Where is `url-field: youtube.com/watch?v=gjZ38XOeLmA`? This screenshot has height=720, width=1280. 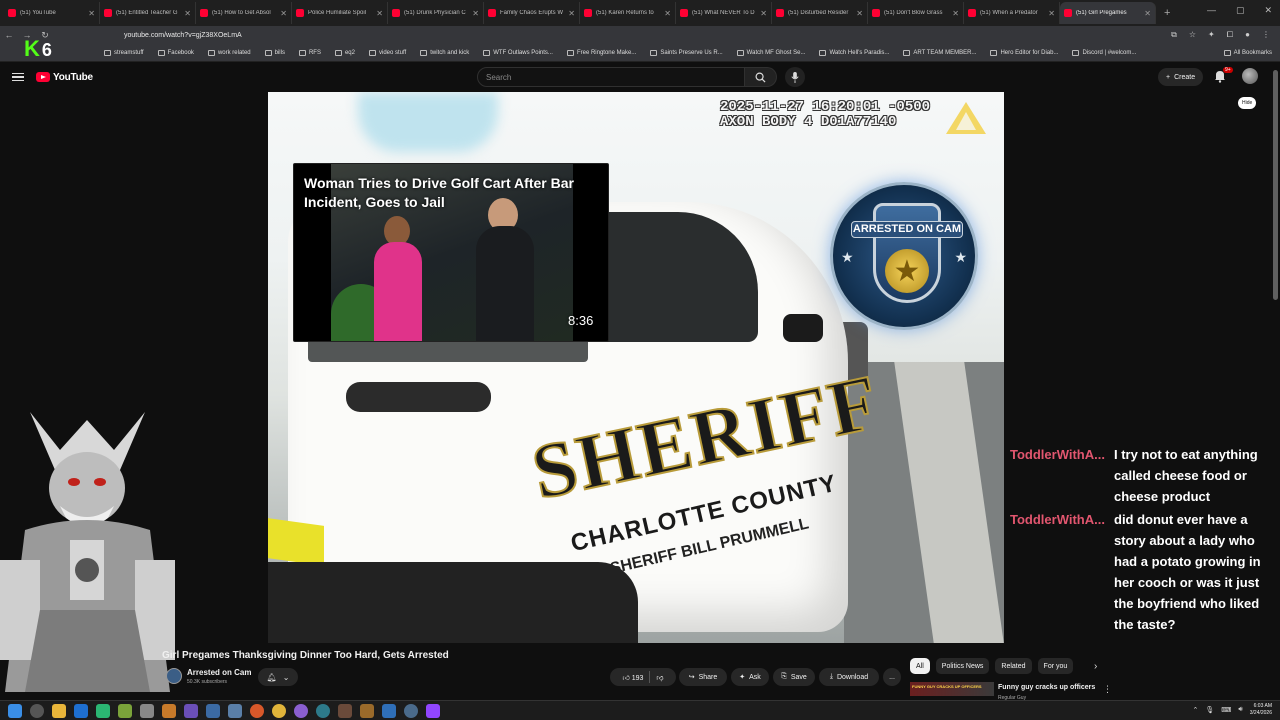 url-field: youtube.com/watch?v=gjZ38XOeLmA is located at coordinates (647, 35).